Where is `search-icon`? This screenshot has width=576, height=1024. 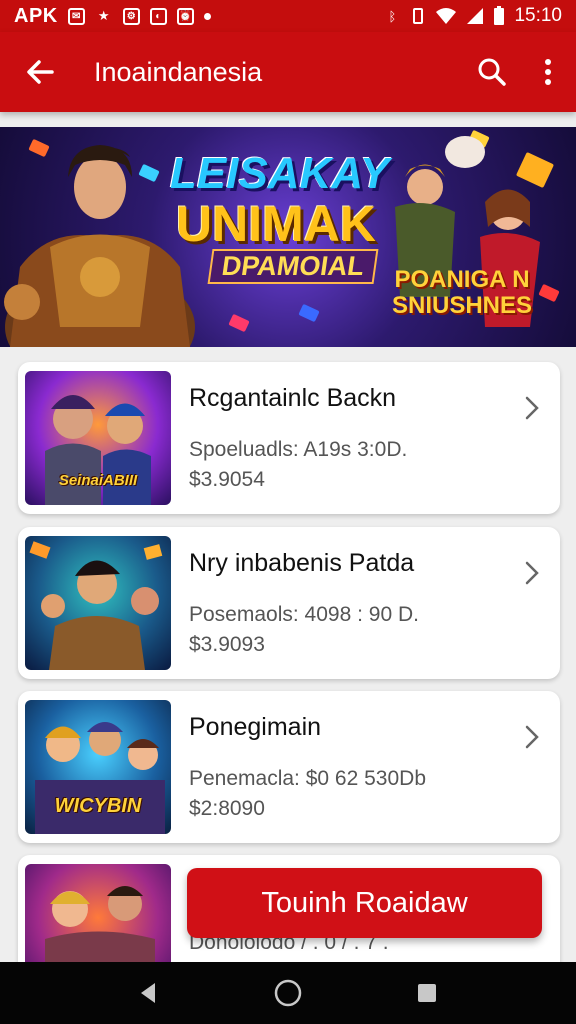
search-icon is located at coordinates (492, 72).